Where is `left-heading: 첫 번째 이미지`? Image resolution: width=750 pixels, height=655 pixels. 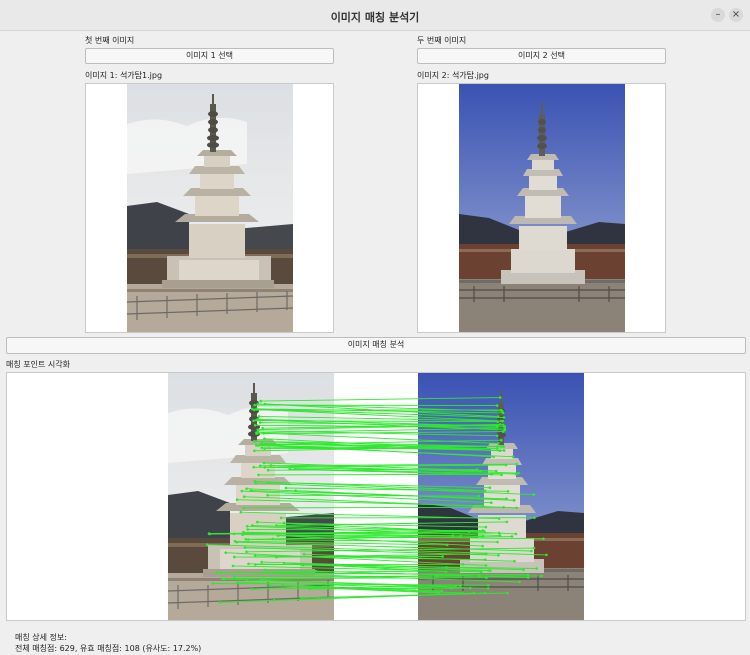 left-heading: 첫 번째 이미지 is located at coordinates (110, 40).